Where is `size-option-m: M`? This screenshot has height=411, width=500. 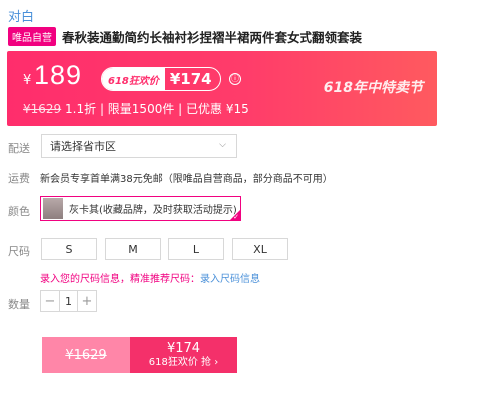 size-option-m: M is located at coordinates (133, 249).